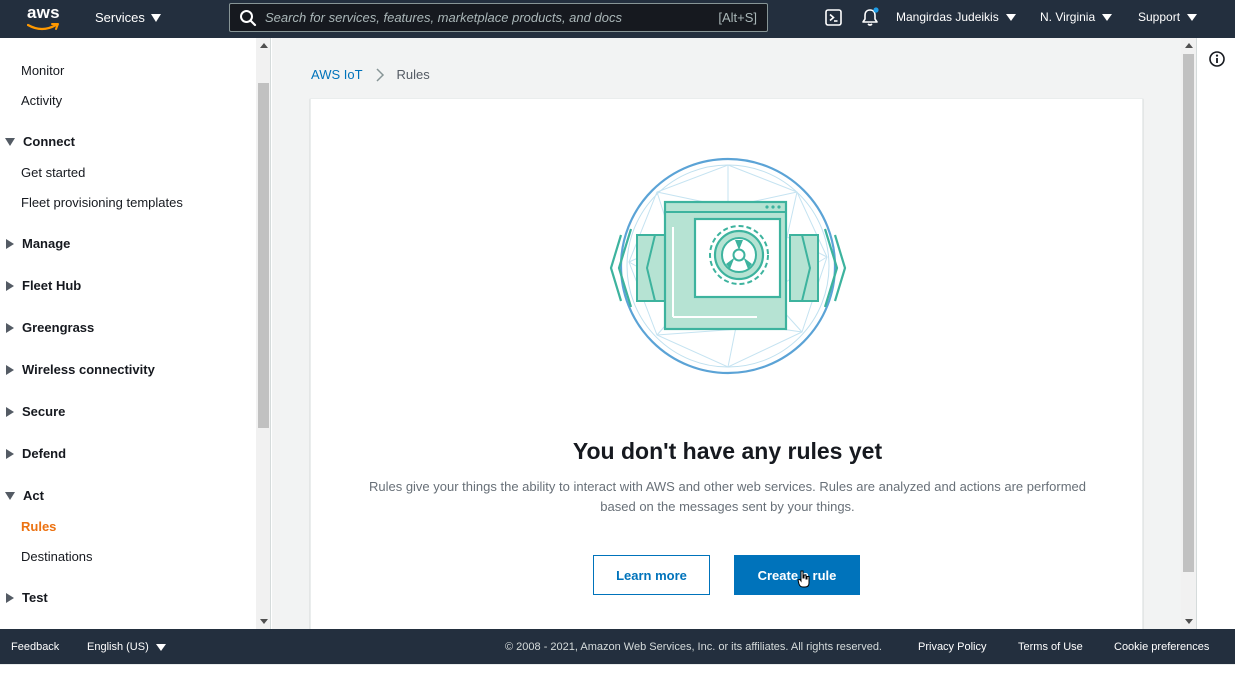 The width and height of the screenshot is (1235, 673). I want to click on sidebar-section-label: Fleet Hub, so click(52, 285).